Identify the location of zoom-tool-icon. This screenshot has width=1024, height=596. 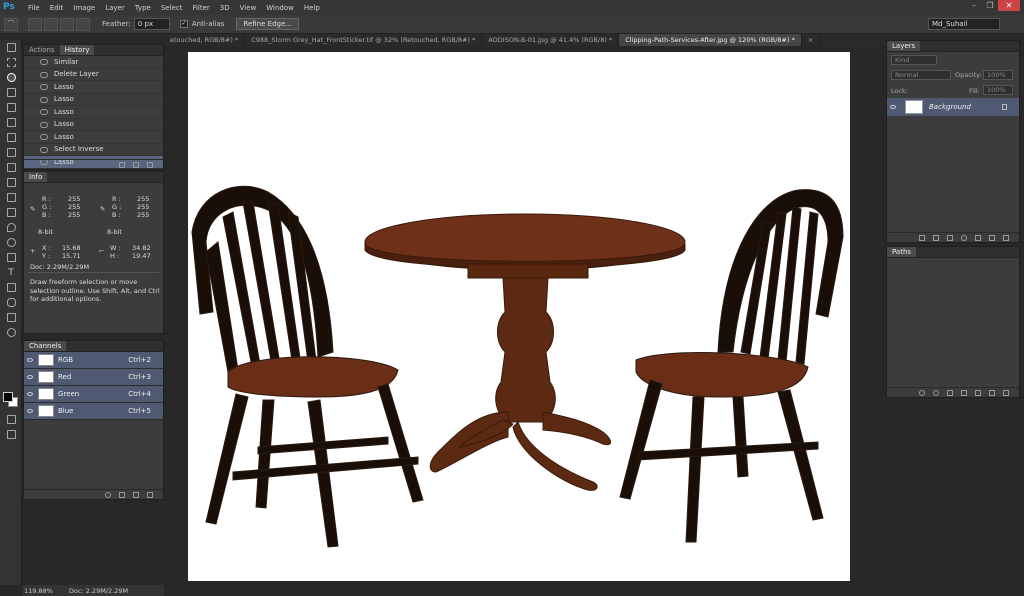
(11, 332).